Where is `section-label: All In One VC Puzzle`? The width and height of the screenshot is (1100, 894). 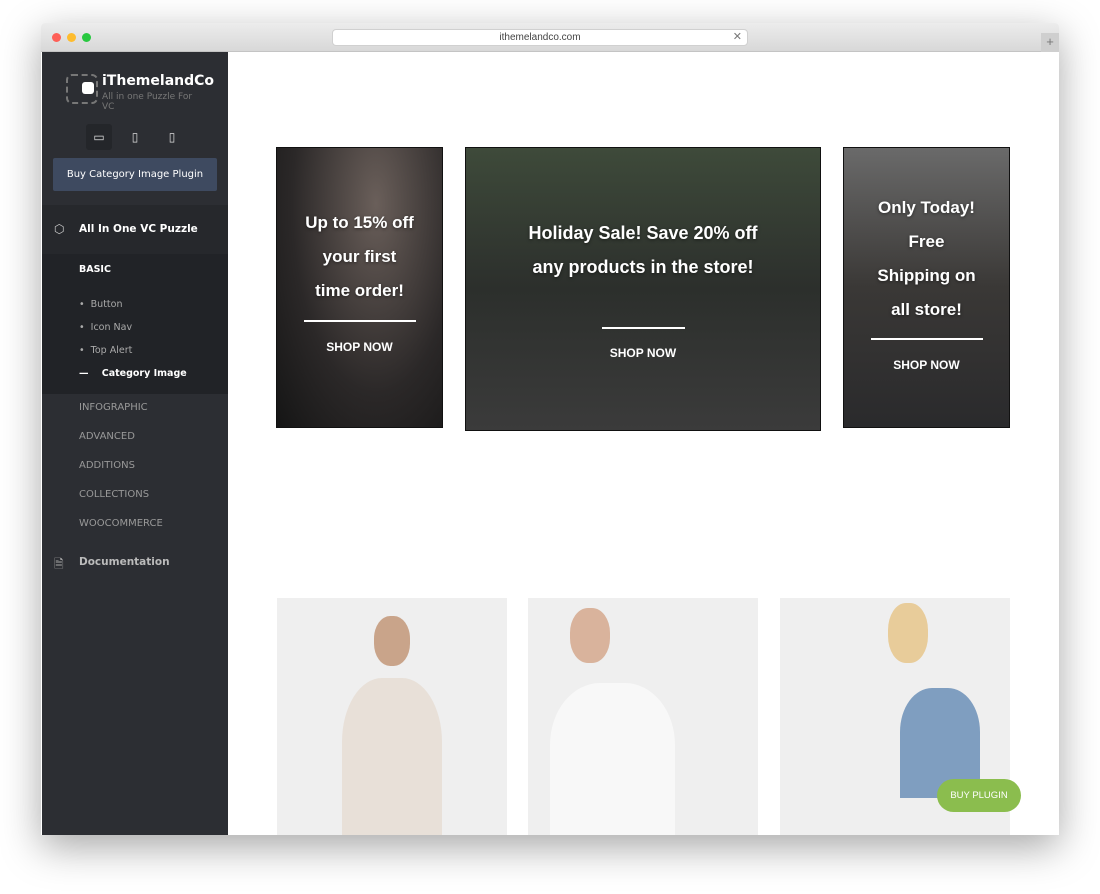 section-label: All In One VC Puzzle is located at coordinates (138, 229).